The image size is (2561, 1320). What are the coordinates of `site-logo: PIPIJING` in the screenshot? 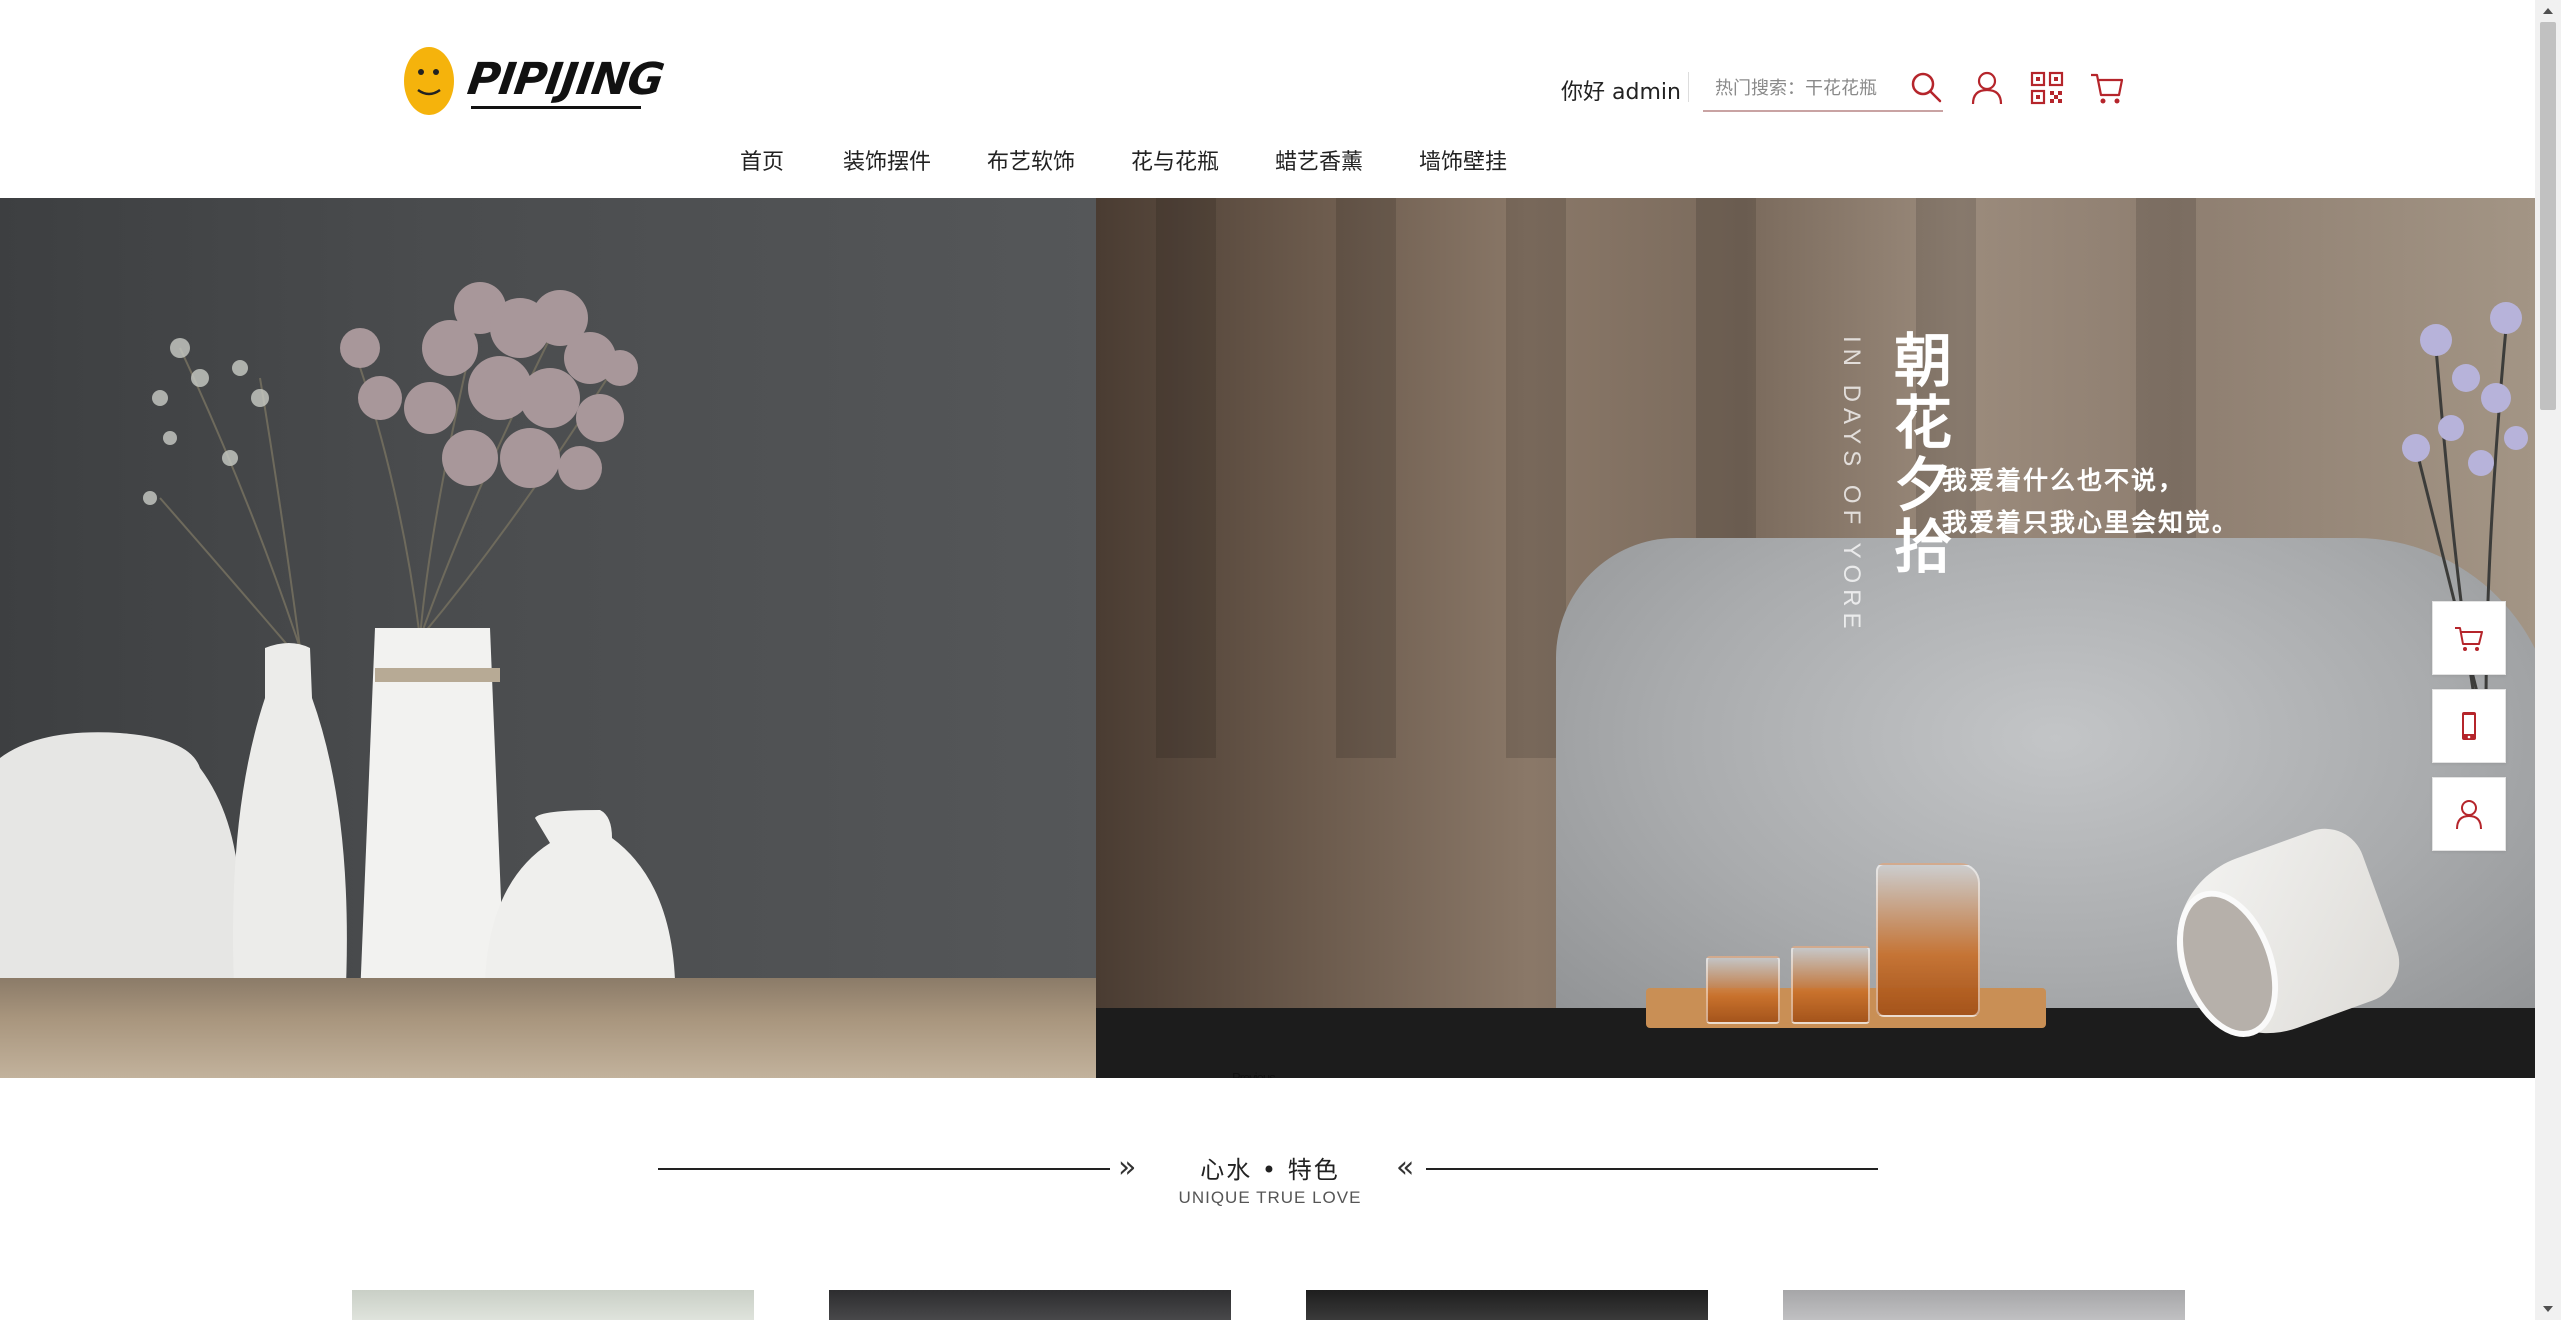 It's located at (535, 82).